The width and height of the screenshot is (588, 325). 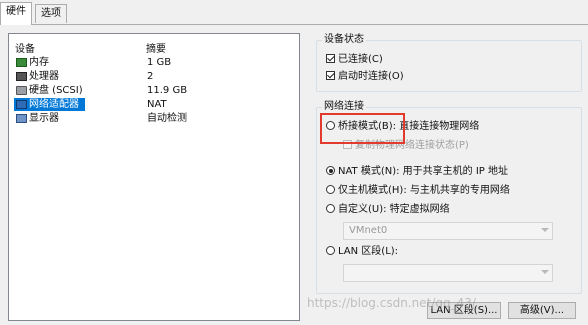 What do you see at coordinates (330, 170) in the screenshot?
I see `radio-checked-icon` at bounding box center [330, 170].